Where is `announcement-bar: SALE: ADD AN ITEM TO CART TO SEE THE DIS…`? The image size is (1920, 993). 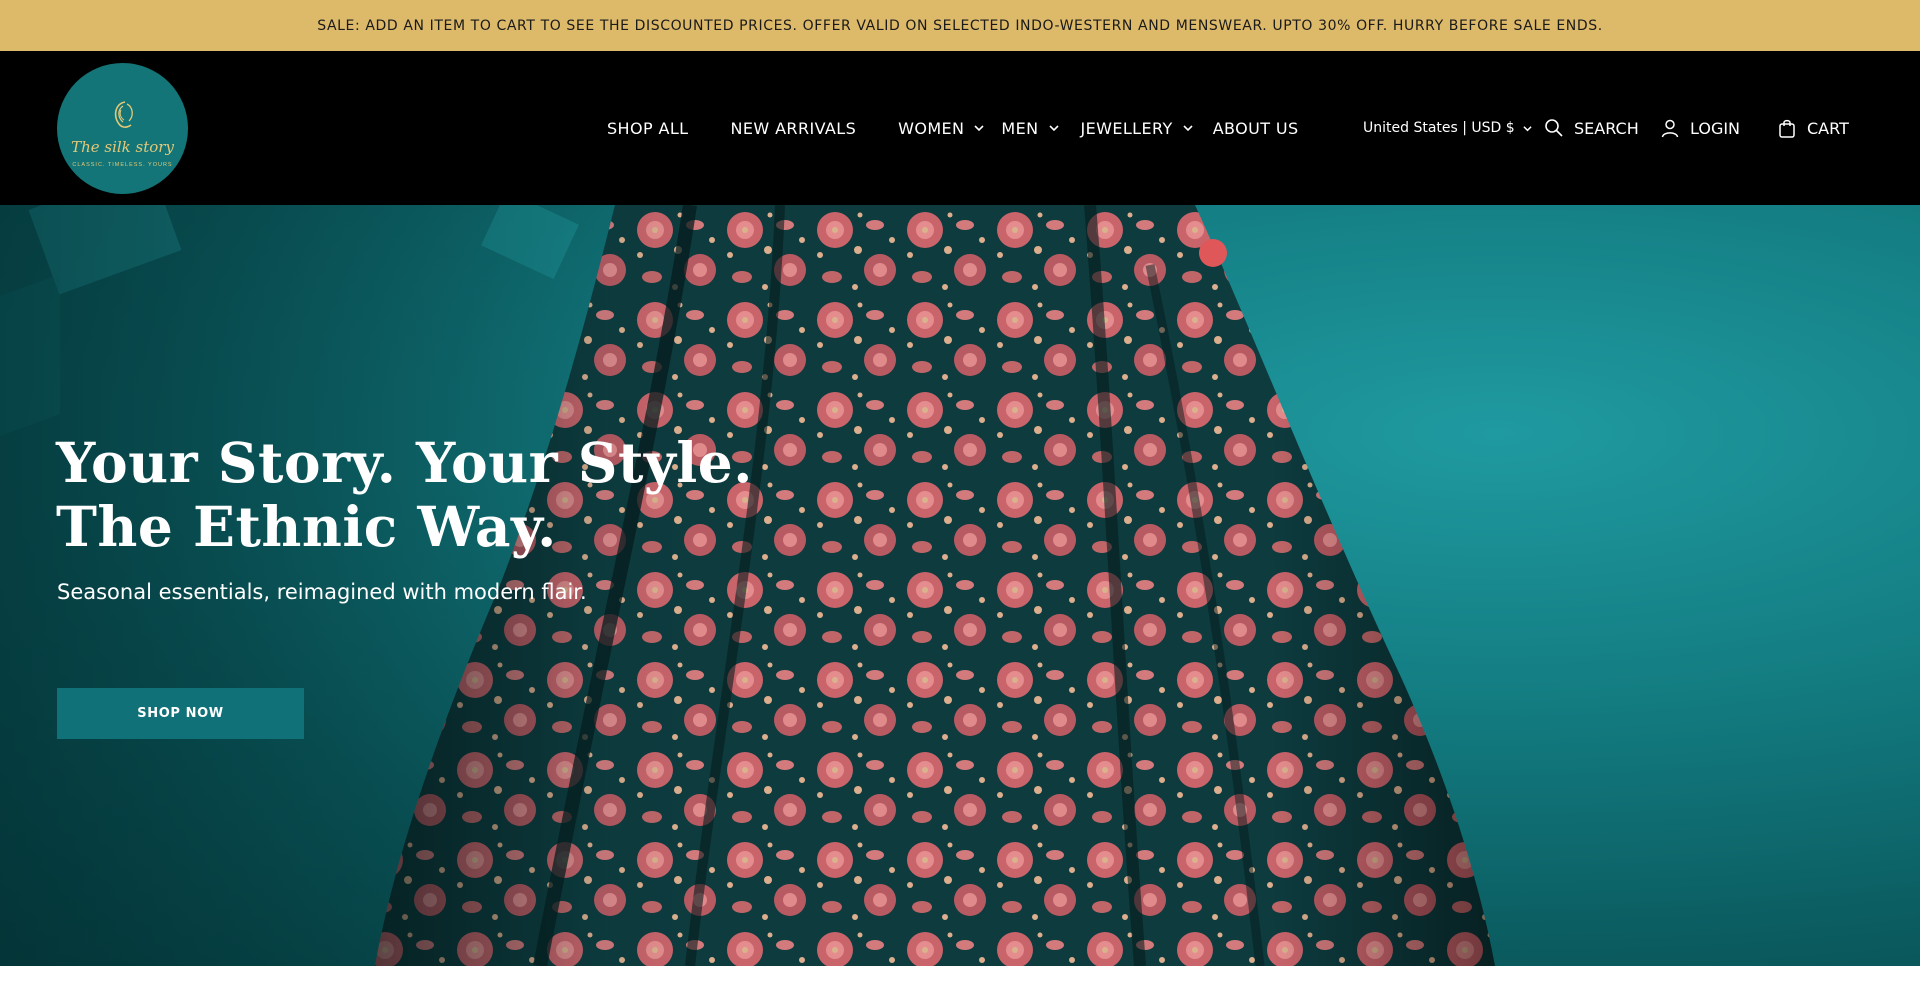
announcement-bar: SALE: ADD AN ITEM TO CART TO SEE THE DIS… is located at coordinates (960, 25).